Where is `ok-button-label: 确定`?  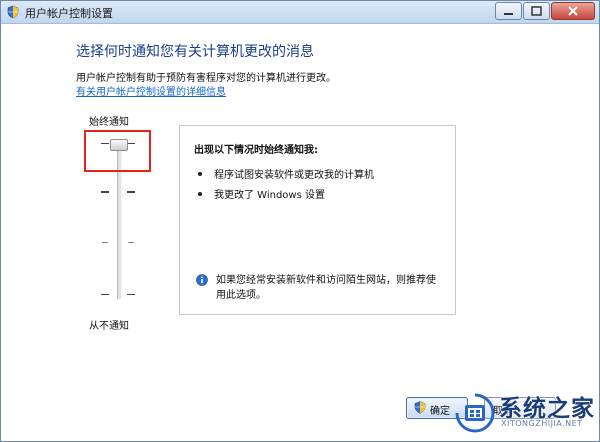 ok-button-label: 确定 is located at coordinates (440, 411).